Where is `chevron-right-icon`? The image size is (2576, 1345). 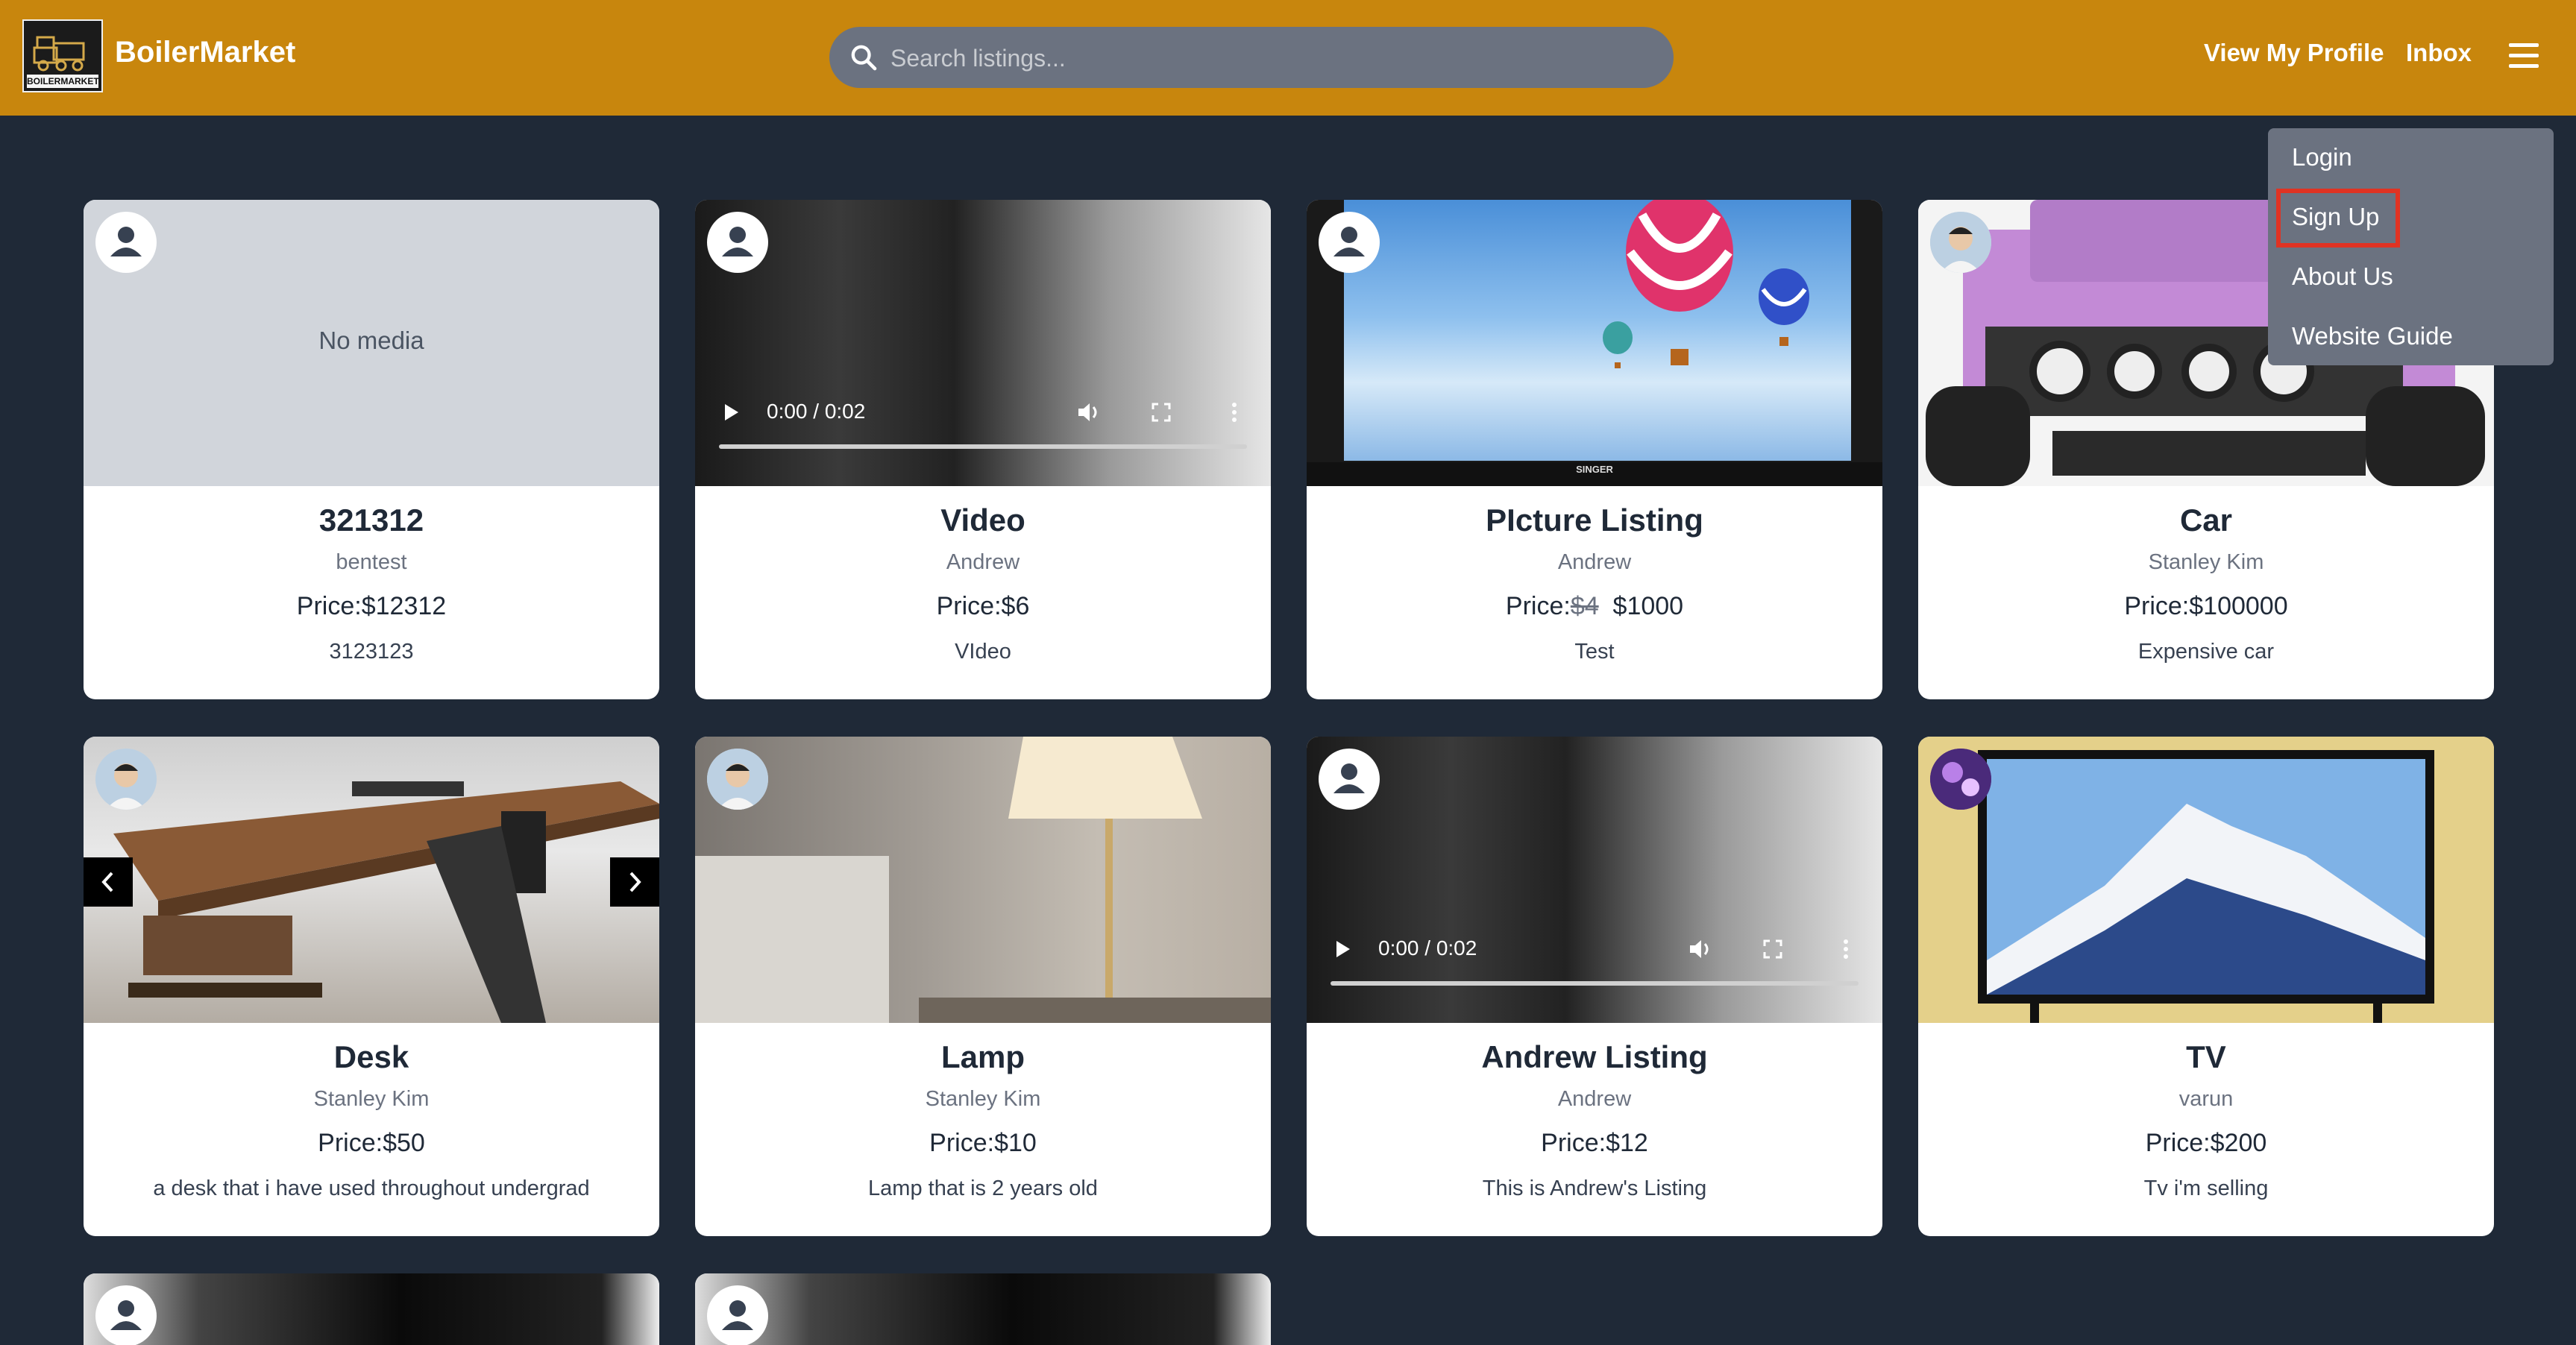 chevron-right-icon is located at coordinates (635, 882).